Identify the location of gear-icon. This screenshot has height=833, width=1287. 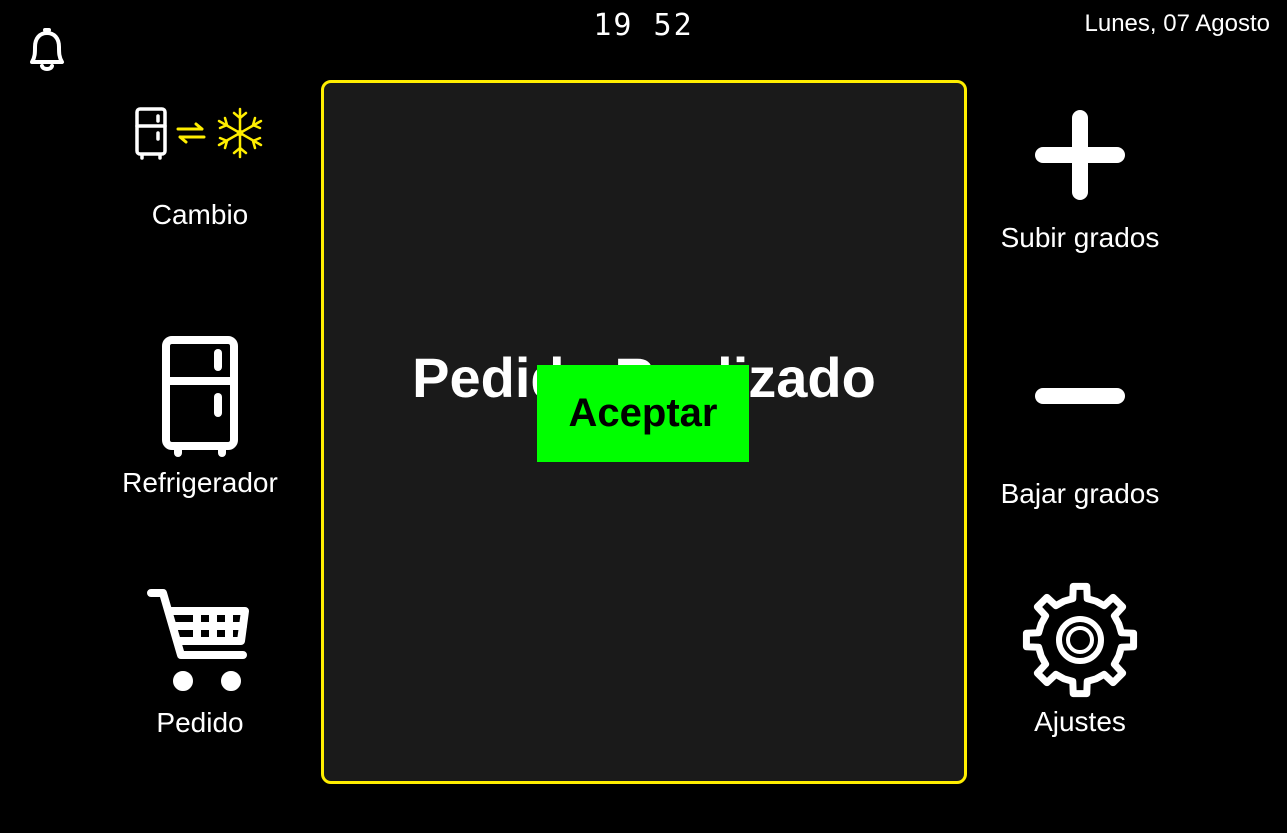
(1080, 640).